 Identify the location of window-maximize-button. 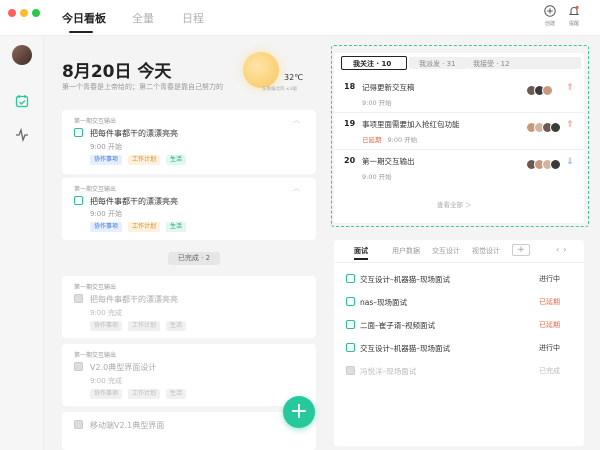
(36, 13).